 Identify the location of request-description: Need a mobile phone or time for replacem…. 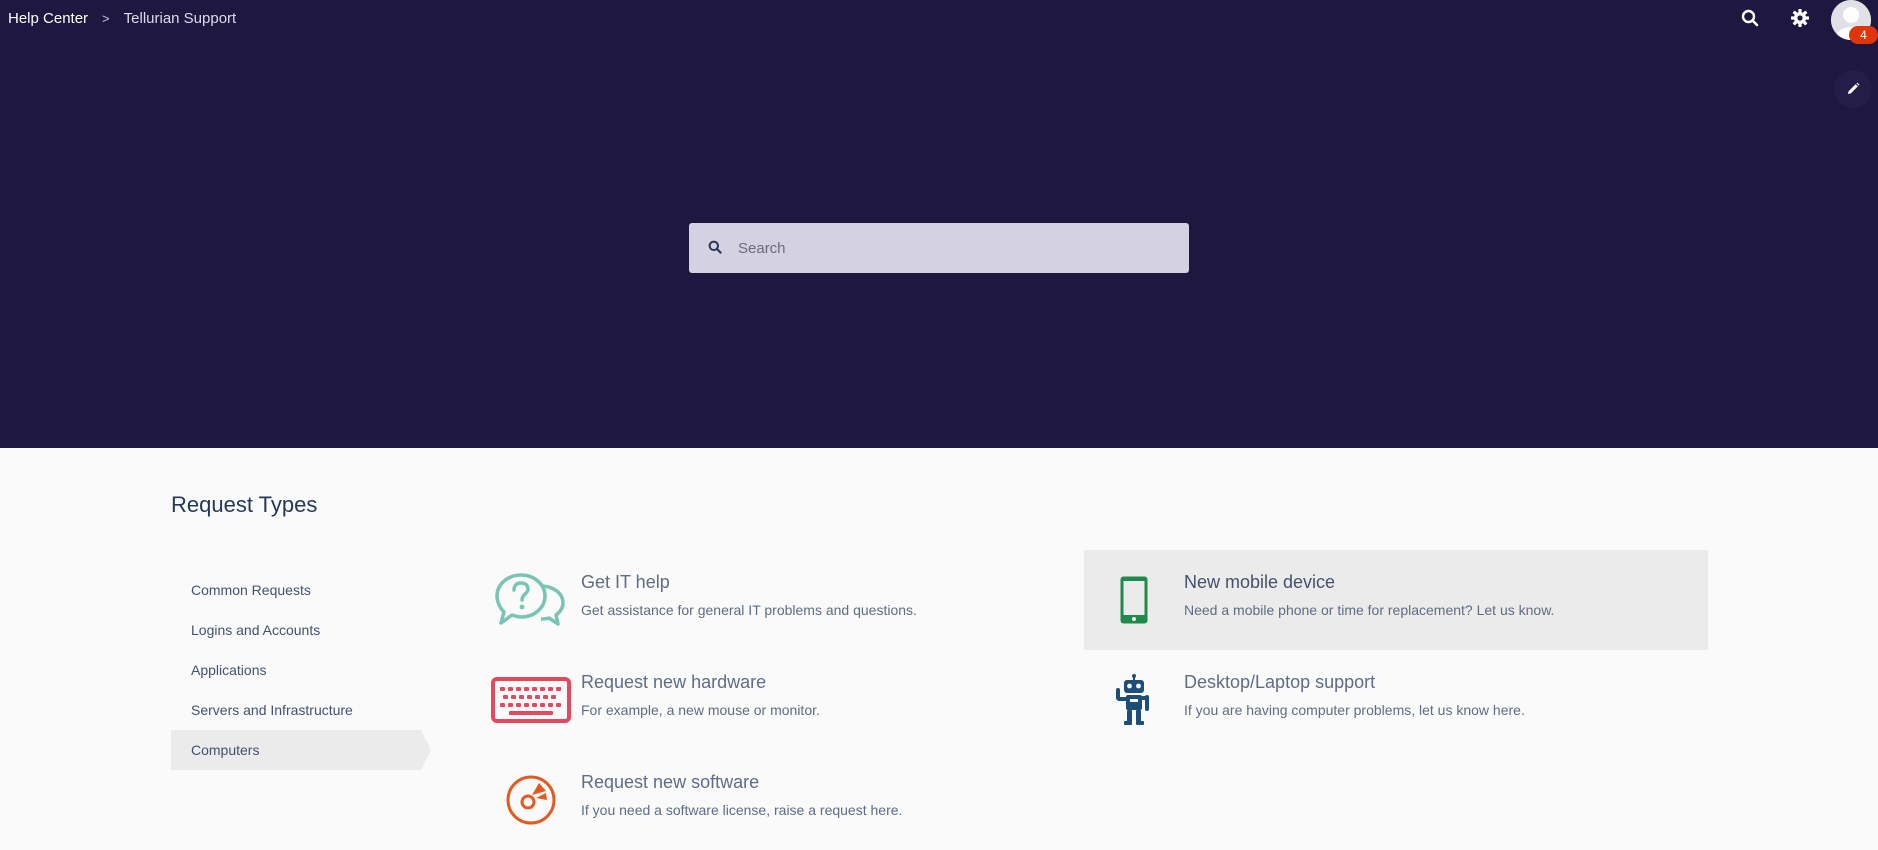
(1369, 610).